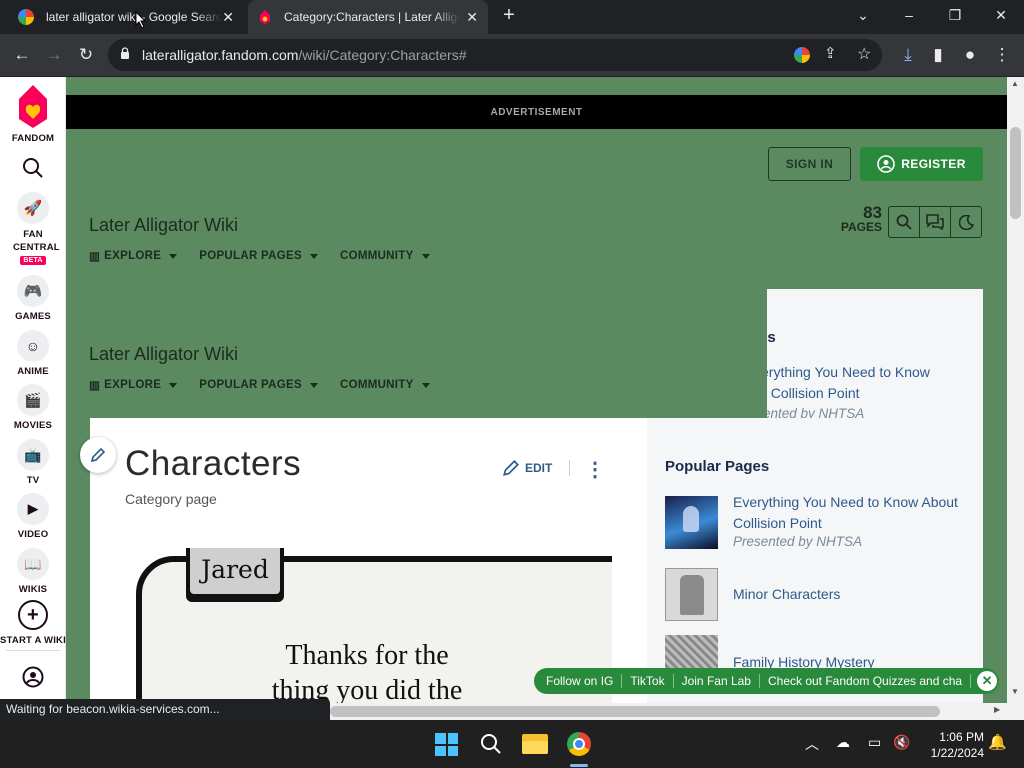  Describe the element at coordinates (802, 55) in the screenshot. I see `google-lens-icon` at that location.